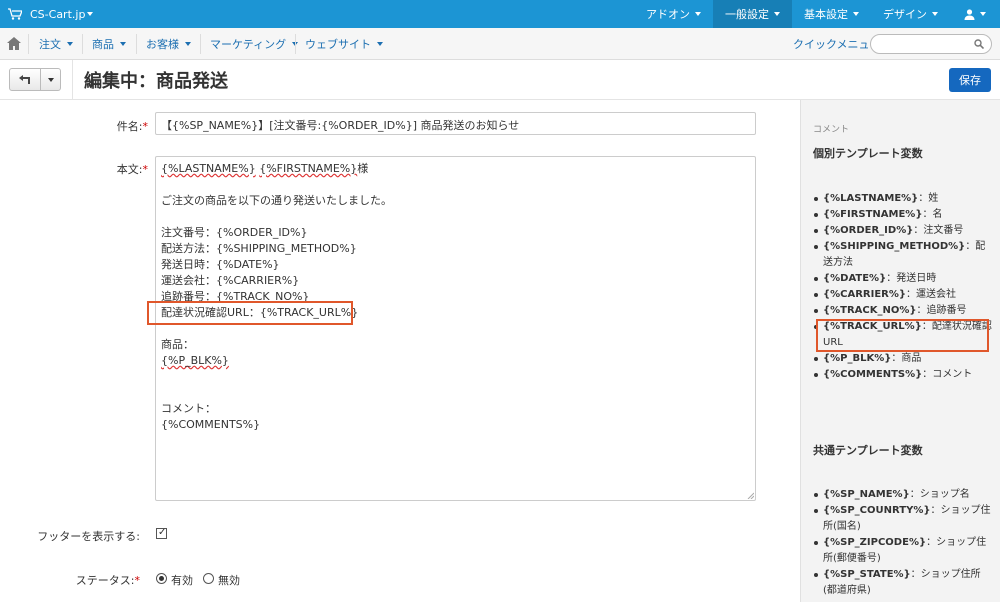  I want to click on top-menu-addons: アドオン, so click(673, 14).